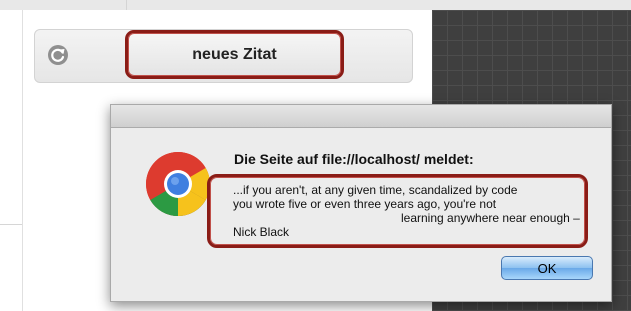  What do you see at coordinates (216, 5) in the screenshot?
I see `top-toolbar-strip` at bounding box center [216, 5].